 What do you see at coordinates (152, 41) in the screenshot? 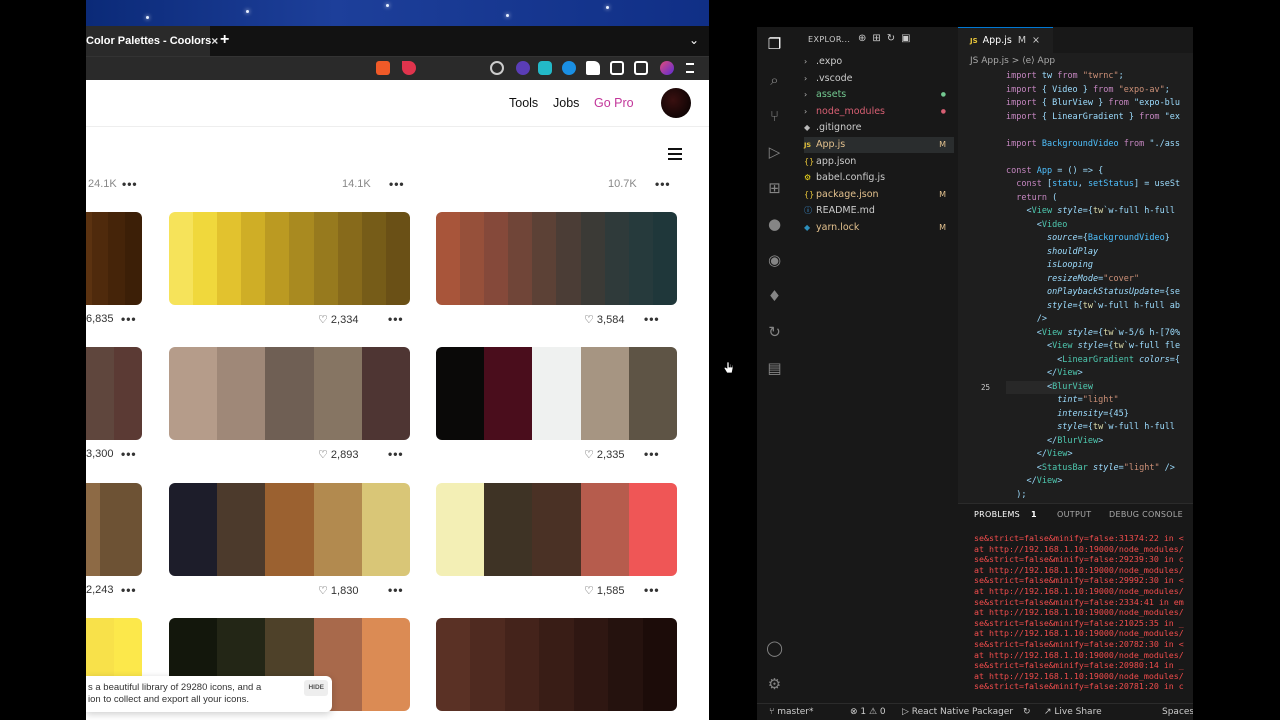
I see `tab-coolors: Color Palettes - Coolors ×` at bounding box center [152, 41].